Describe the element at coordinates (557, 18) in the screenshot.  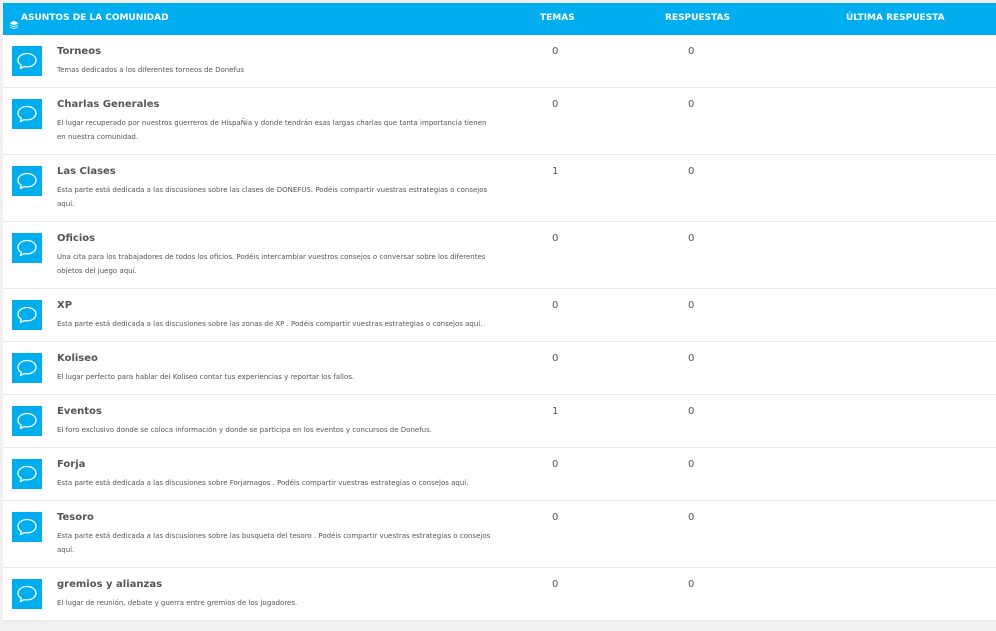
I see `column-header-temas: TEMAS` at that location.